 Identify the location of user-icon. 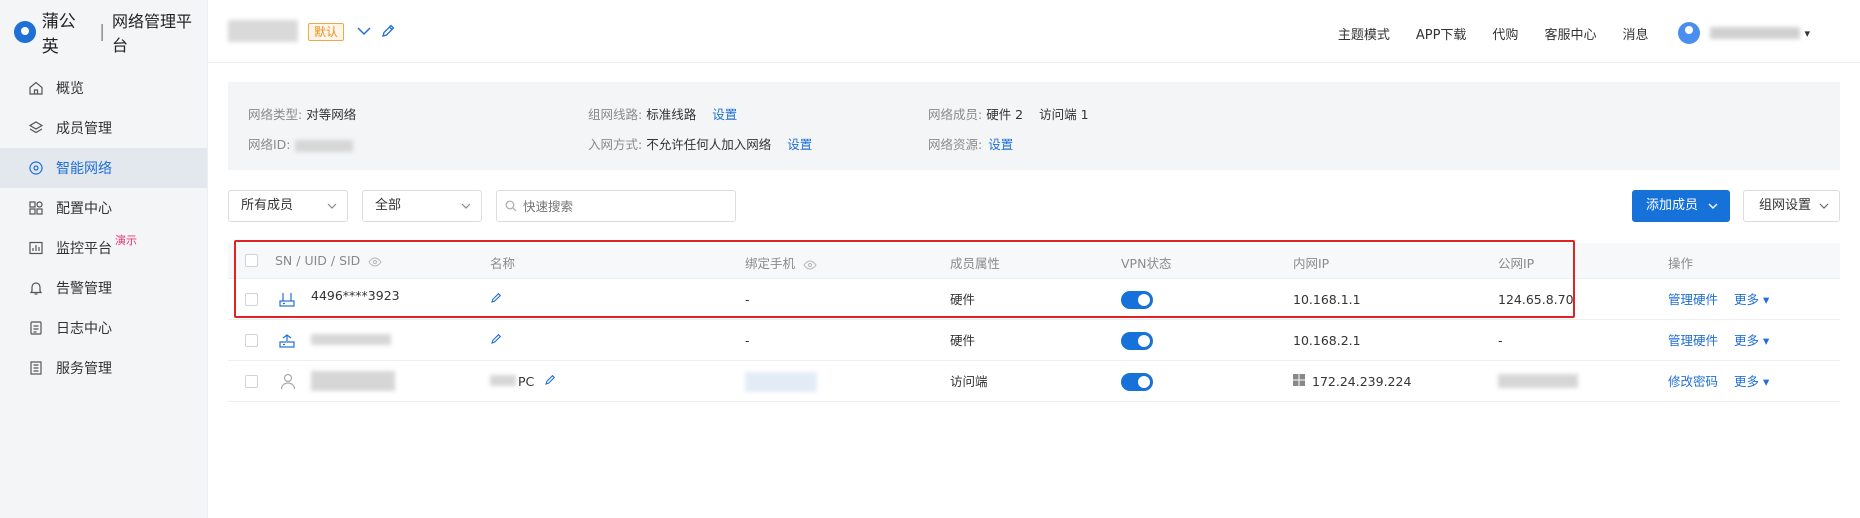
(288, 381).